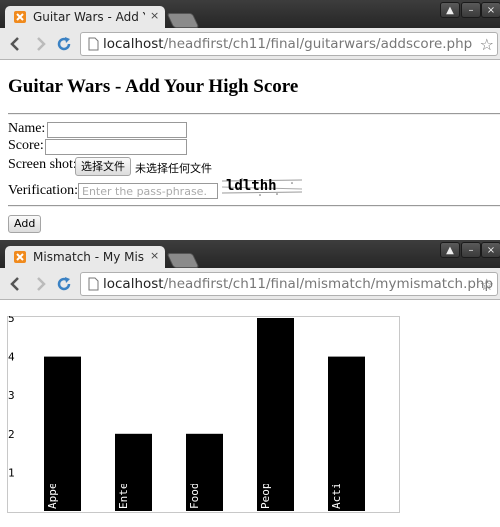 The width and height of the screenshot is (500, 527). What do you see at coordinates (153, 86) in the screenshot?
I see `page-title: Guitar Wars - Add Your High Score` at bounding box center [153, 86].